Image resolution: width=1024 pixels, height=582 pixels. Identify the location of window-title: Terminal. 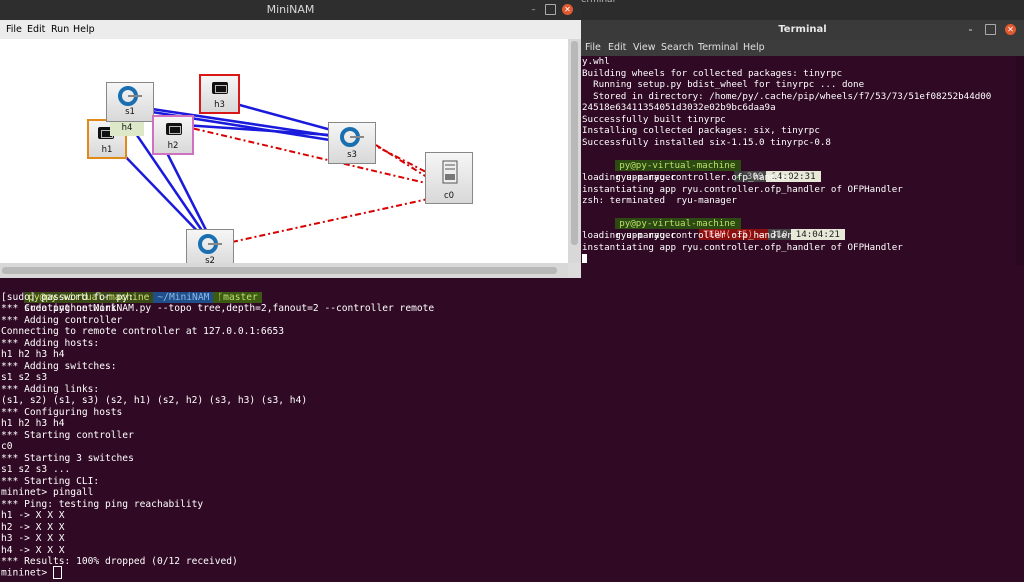
(802, 29).